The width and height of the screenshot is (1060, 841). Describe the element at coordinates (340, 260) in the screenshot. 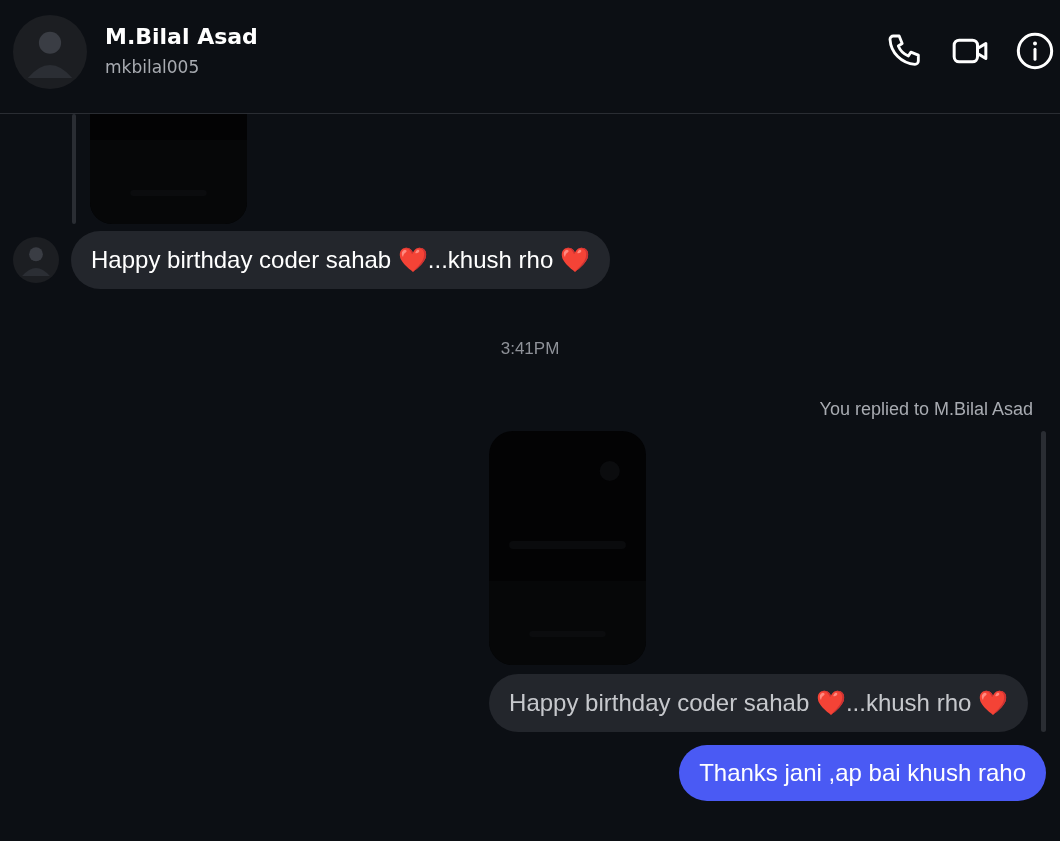

I see `message-bubble: Happy birthday coder sahab ❤...khush rho ❤` at that location.